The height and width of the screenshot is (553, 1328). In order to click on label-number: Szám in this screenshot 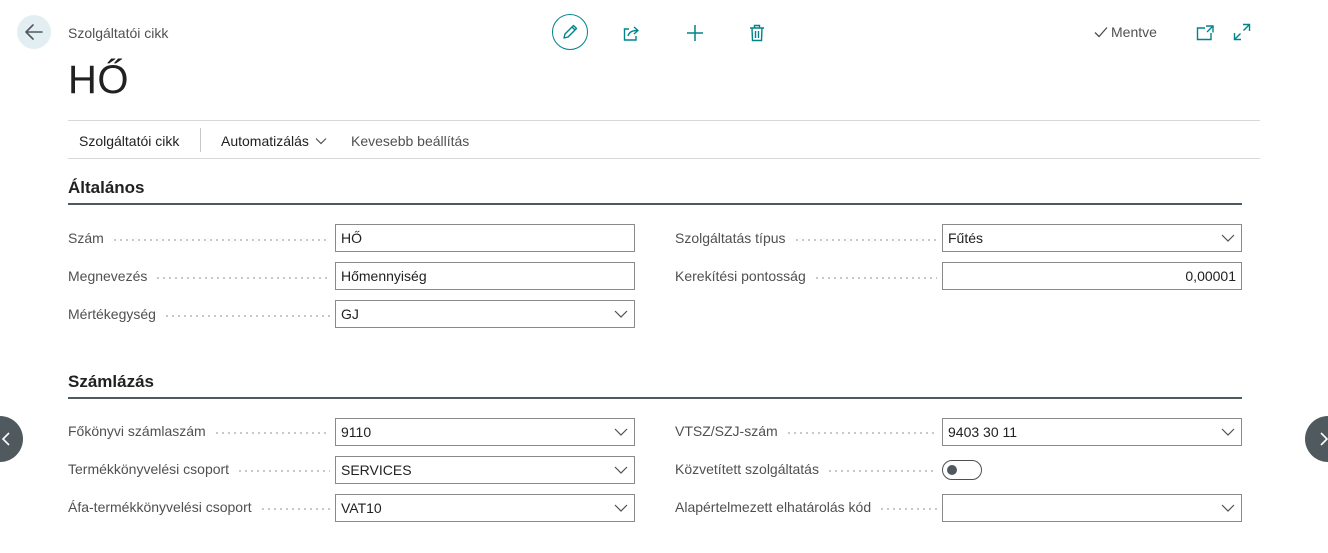, I will do `click(199, 238)`.